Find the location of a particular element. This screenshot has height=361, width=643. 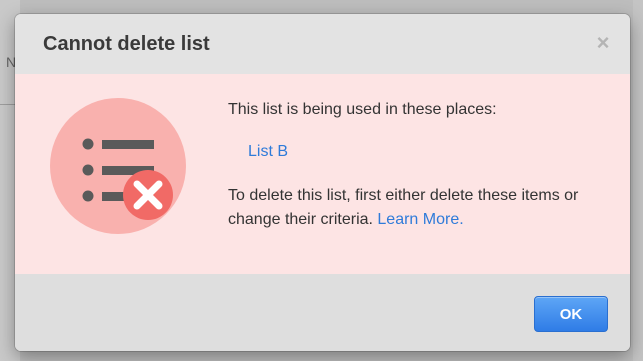

page-background-right is located at coordinates (638, 180).